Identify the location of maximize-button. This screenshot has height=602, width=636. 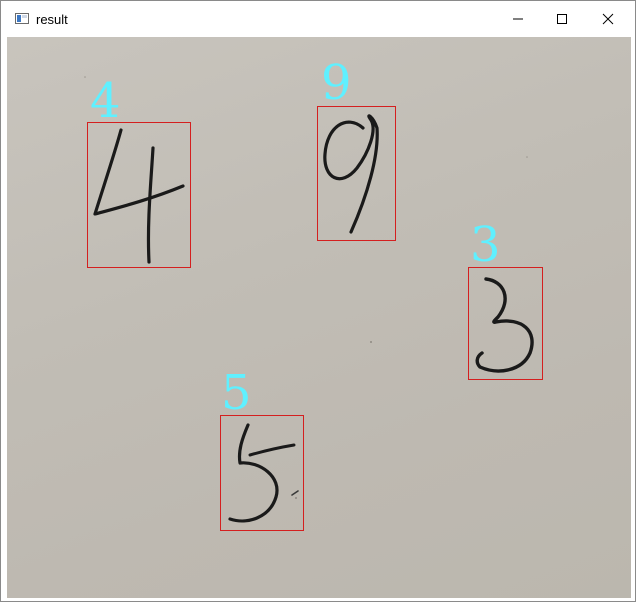
(562, 19).